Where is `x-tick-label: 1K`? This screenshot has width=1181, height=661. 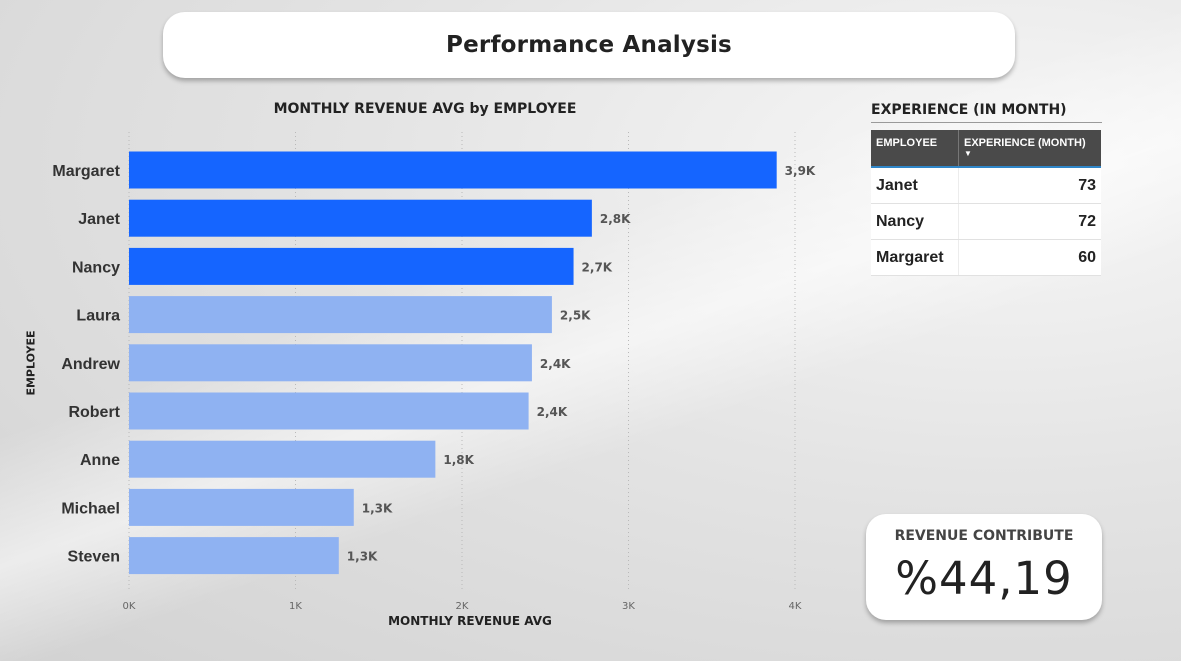 x-tick-label: 1K is located at coordinates (295, 606).